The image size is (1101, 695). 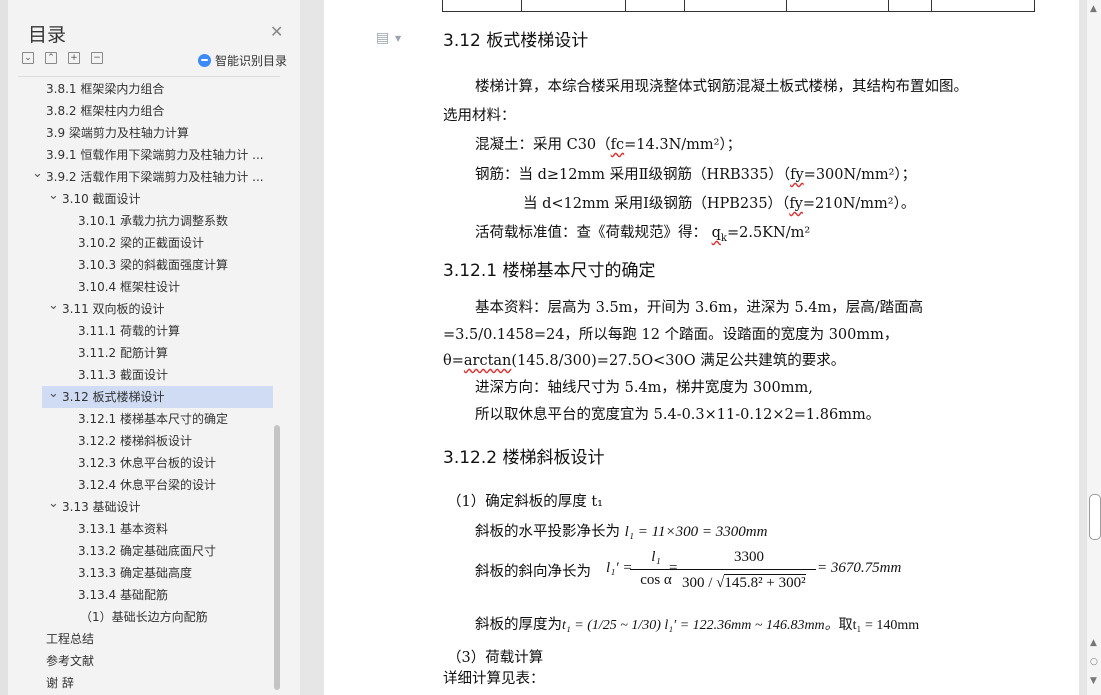 What do you see at coordinates (524, 458) in the screenshot?
I see `heading-3-12-2: 3.12.2 楼梯斜板设计` at bounding box center [524, 458].